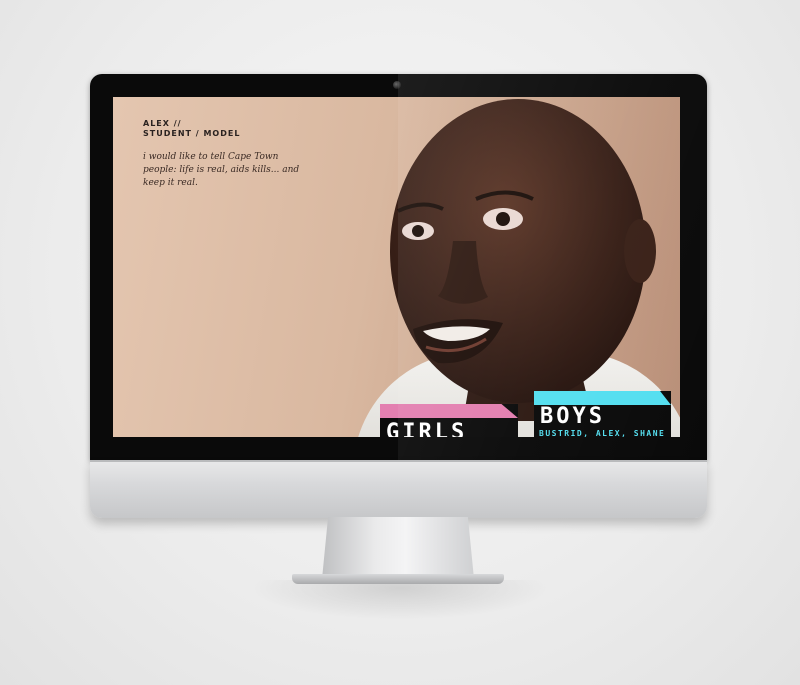 The width and height of the screenshot is (800, 685). Describe the element at coordinates (449, 411) in the screenshot. I see `girls-badge-cap` at that location.